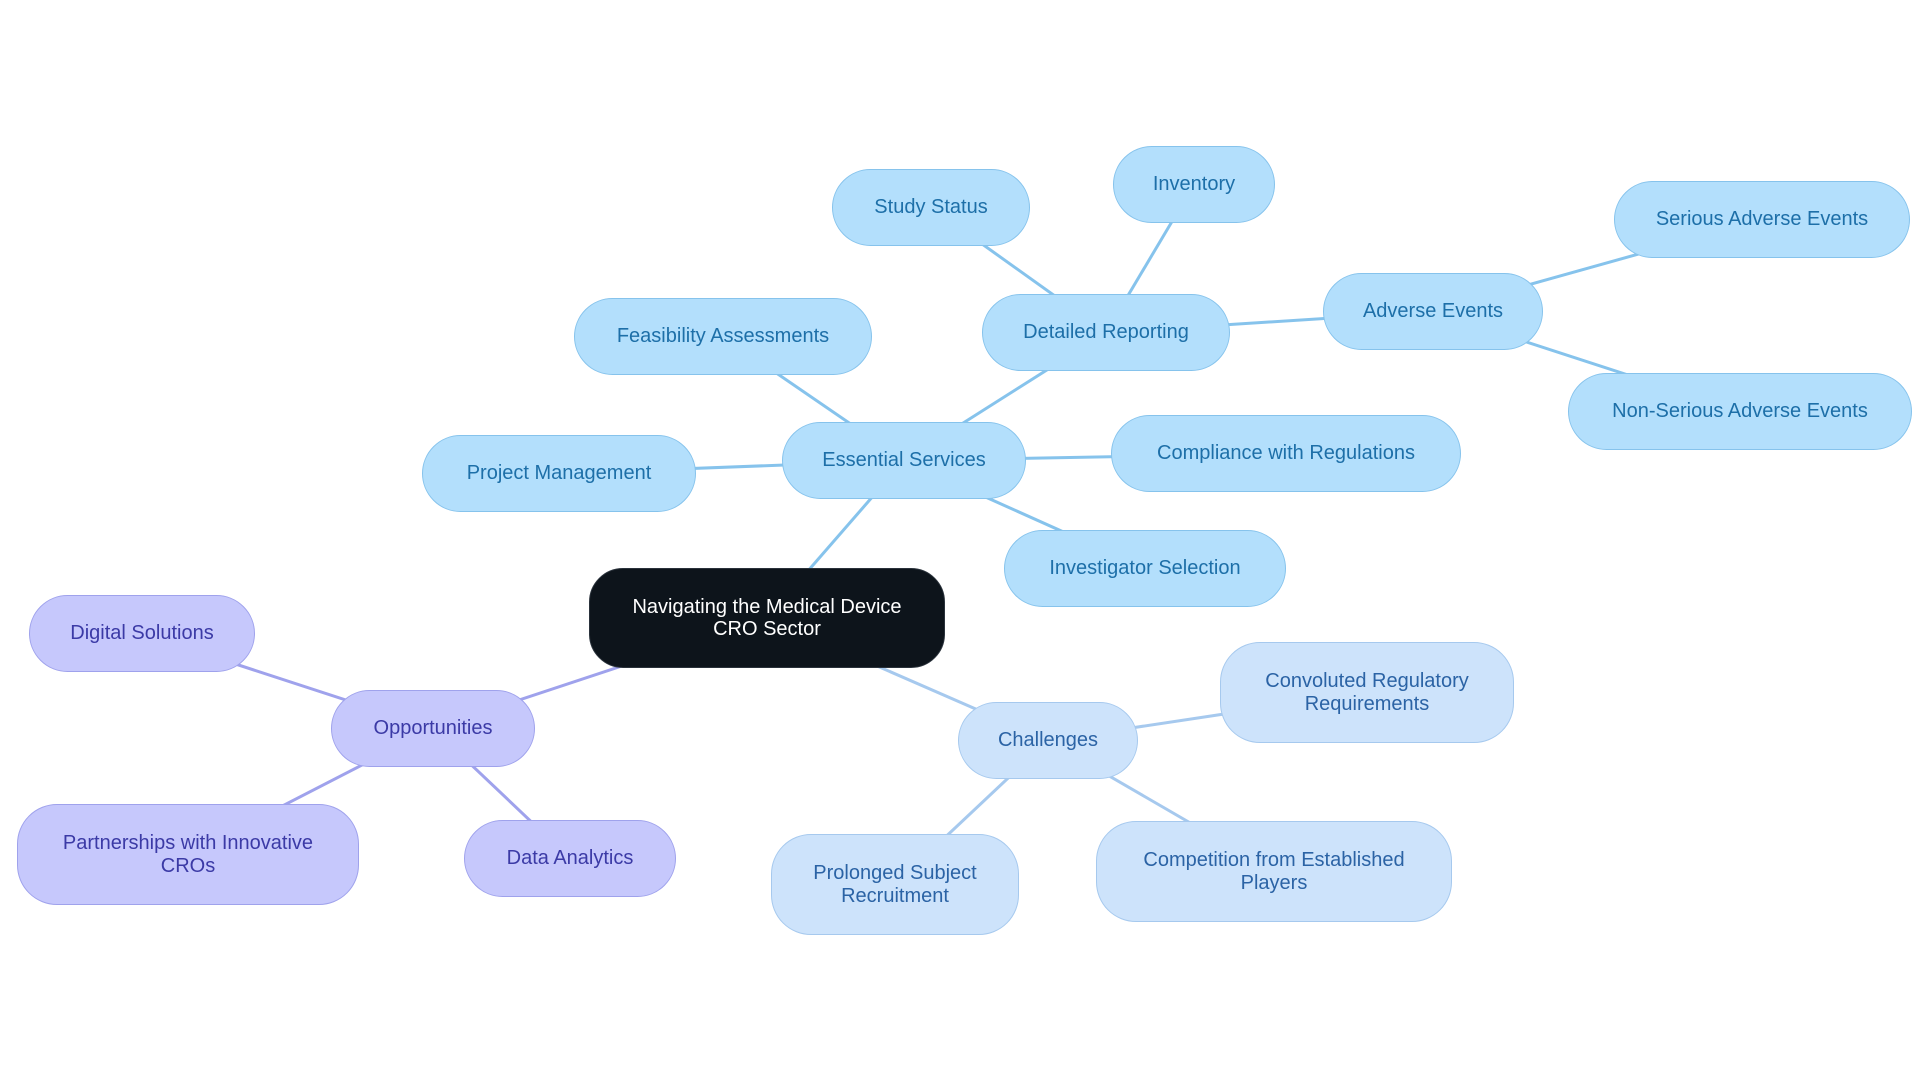 The width and height of the screenshot is (1920, 1083). I want to click on node-data-analytics: Data Analytics, so click(570, 858).